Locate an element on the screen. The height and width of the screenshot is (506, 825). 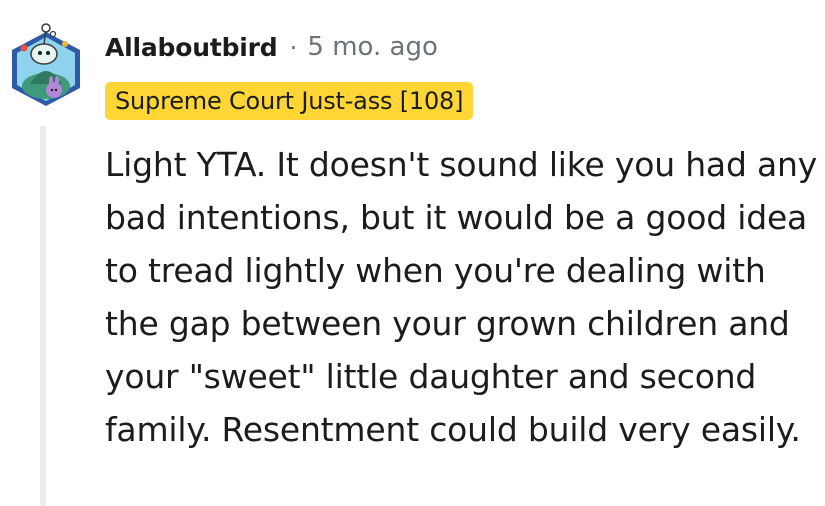
snoo-avatar-icon is located at coordinates (46, 61).